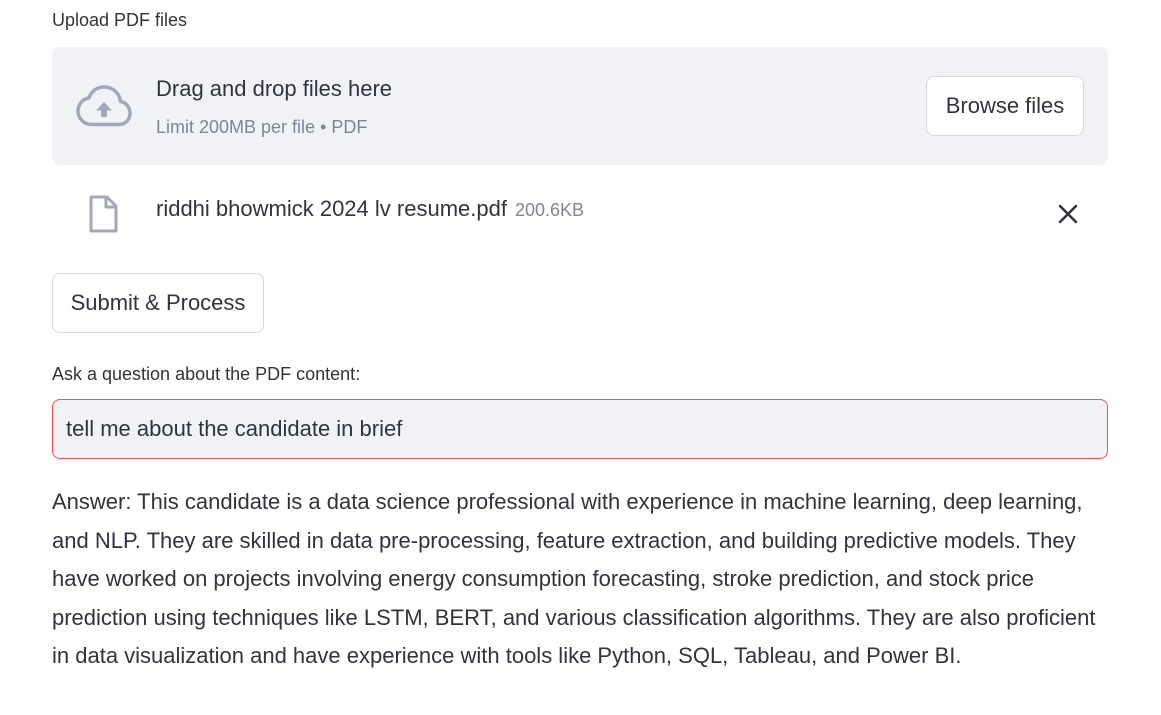  I want to click on file-name-text: riddhi bhowmick 2024 lv resume.pdf, so click(331, 208).